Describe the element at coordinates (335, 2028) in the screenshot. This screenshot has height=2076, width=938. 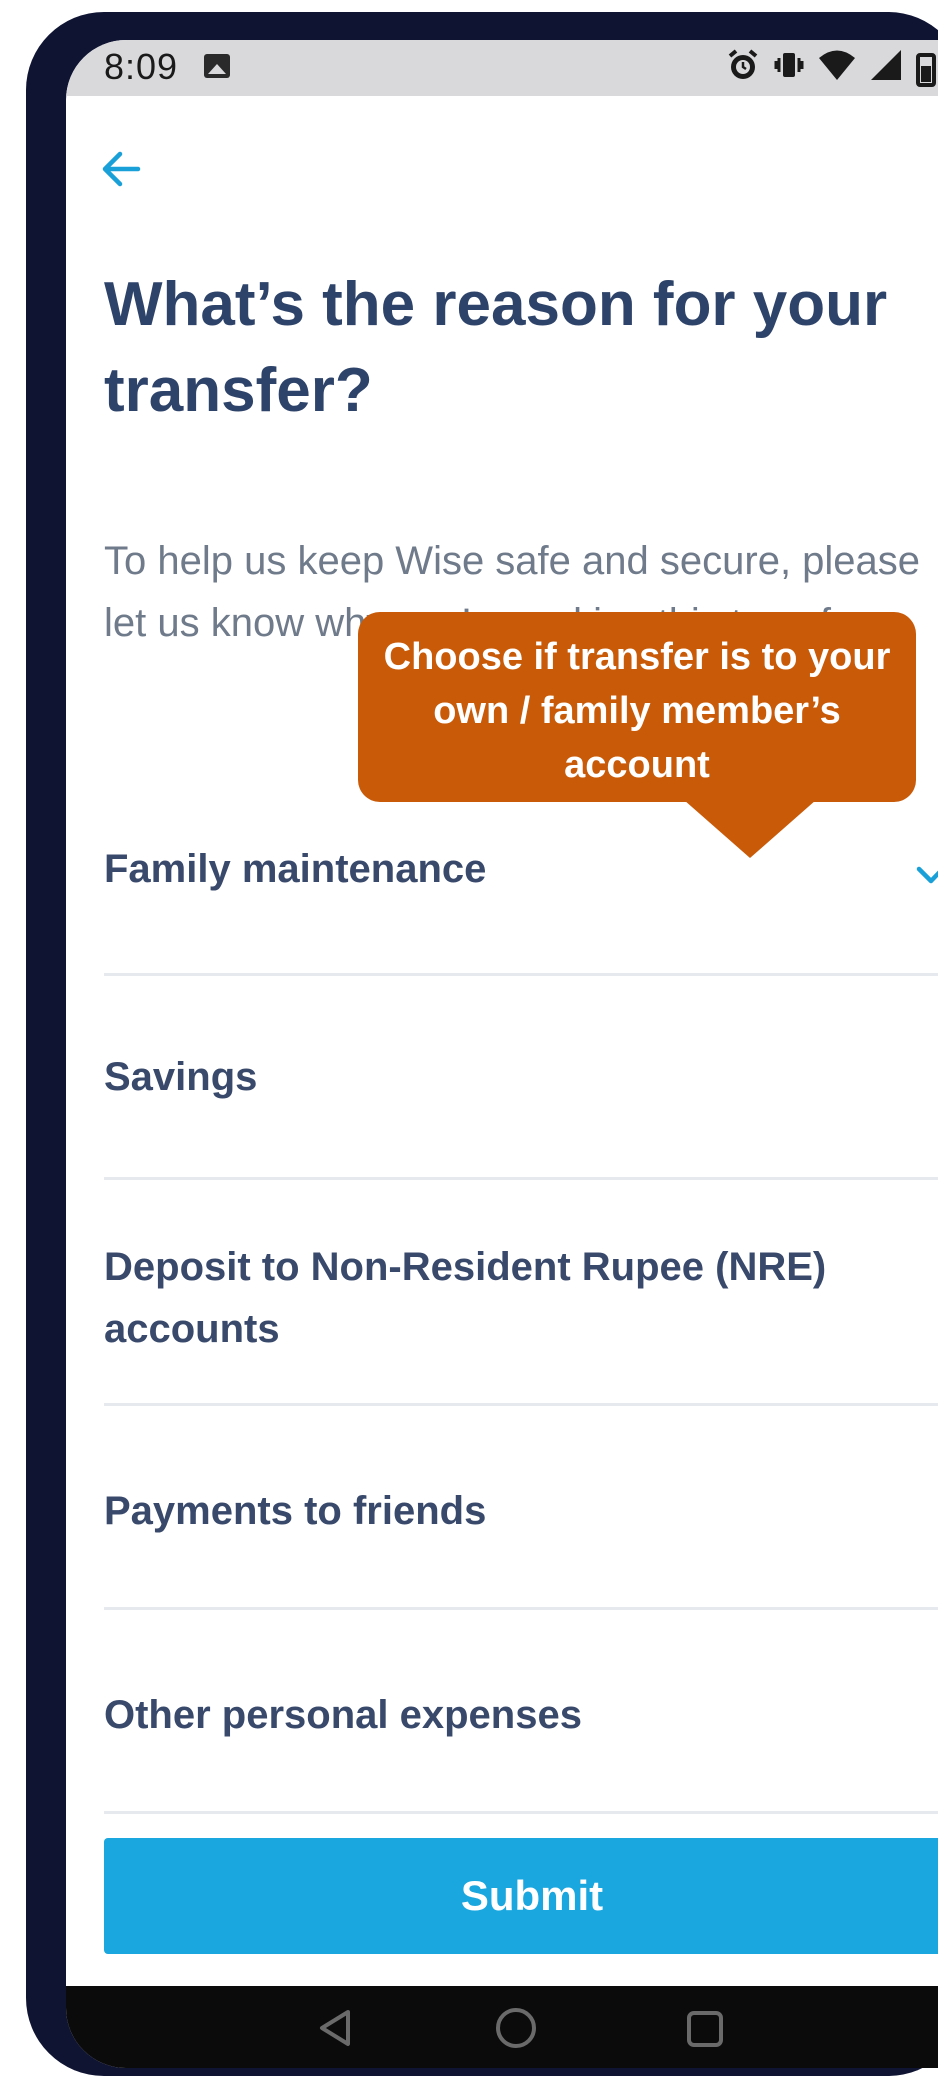
I see `nav-back-icon` at that location.